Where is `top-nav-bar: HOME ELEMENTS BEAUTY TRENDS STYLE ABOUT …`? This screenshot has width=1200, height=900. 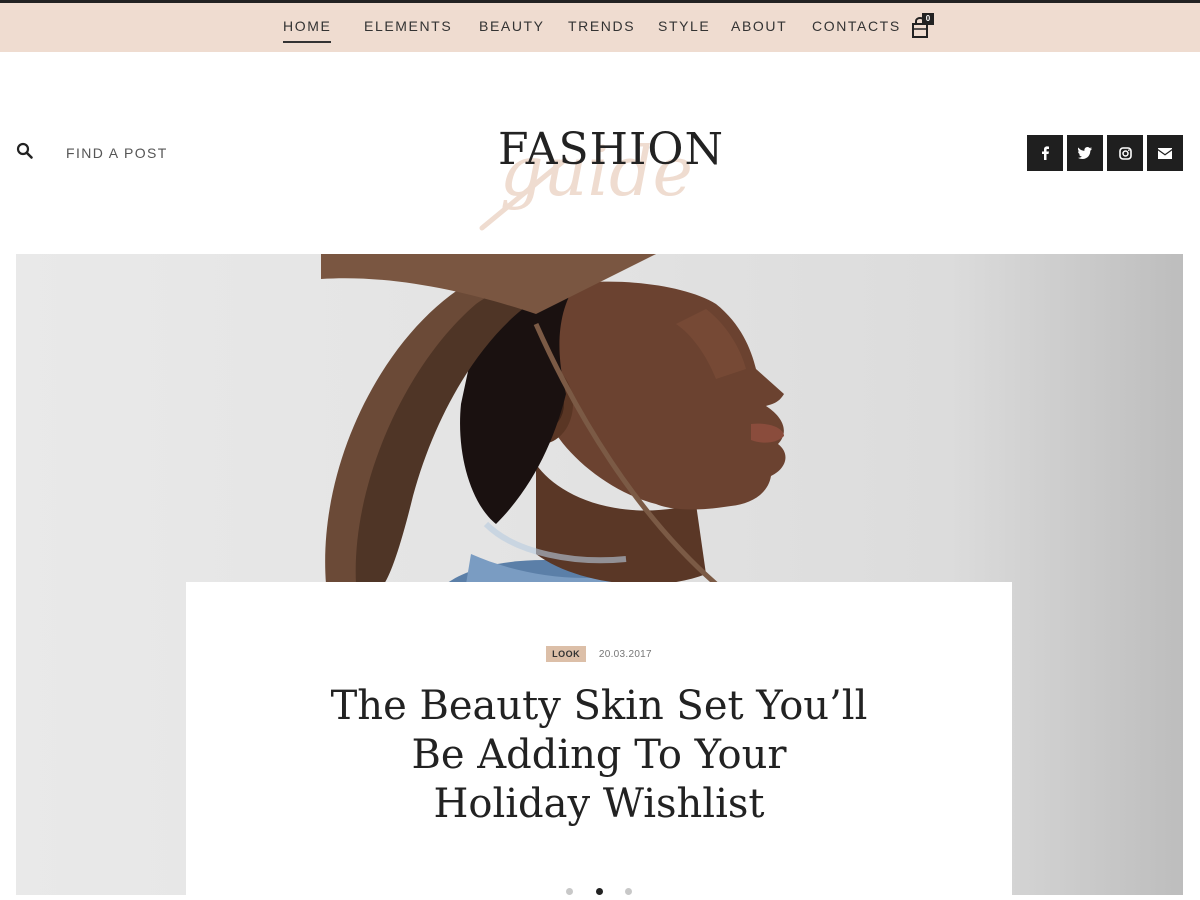
top-nav-bar: HOME ELEMENTS BEAUTY TRENDS STYLE ABOUT … is located at coordinates (600, 26).